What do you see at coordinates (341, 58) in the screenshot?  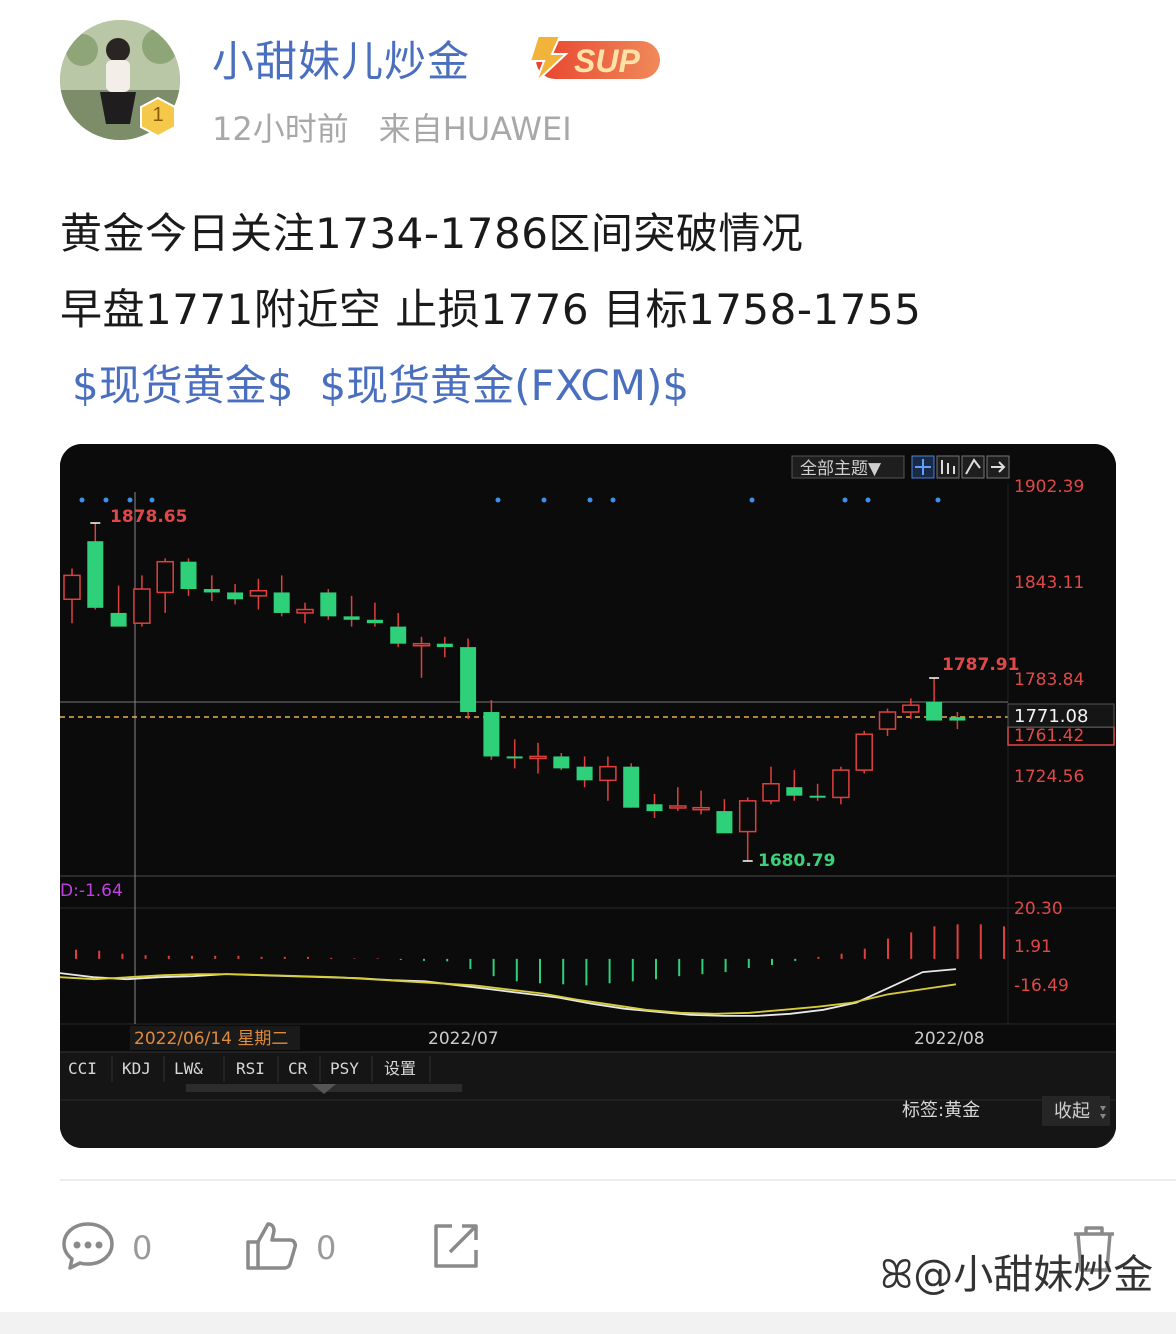 I see `author-name: 小甜妹儿炒金` at bounding box center [341, 58].